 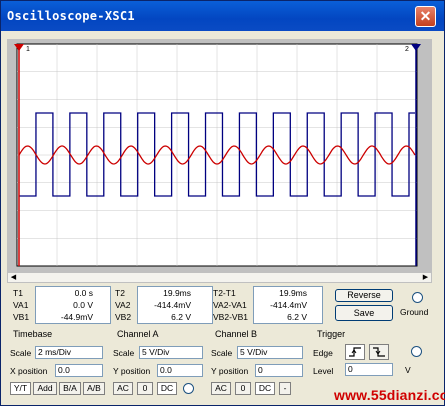 I want to click on ground-radio, so click(x=417, y=297).